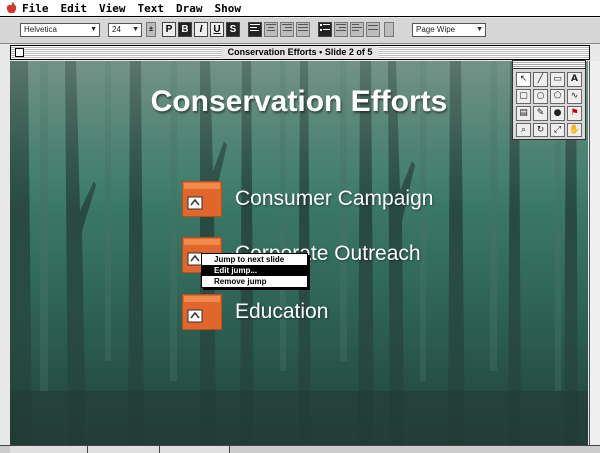 This screenshot has width=600, height=453. What do you see at coordinates (389, 29) in the screenshot?
I see `transition-stepper` at bounding box center [389, 29].